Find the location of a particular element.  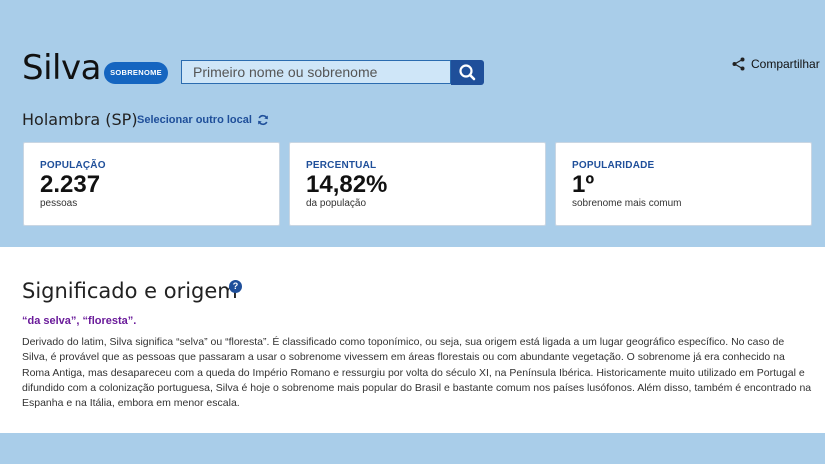

stat-subtext: da população is located at coordinates (336, 203).